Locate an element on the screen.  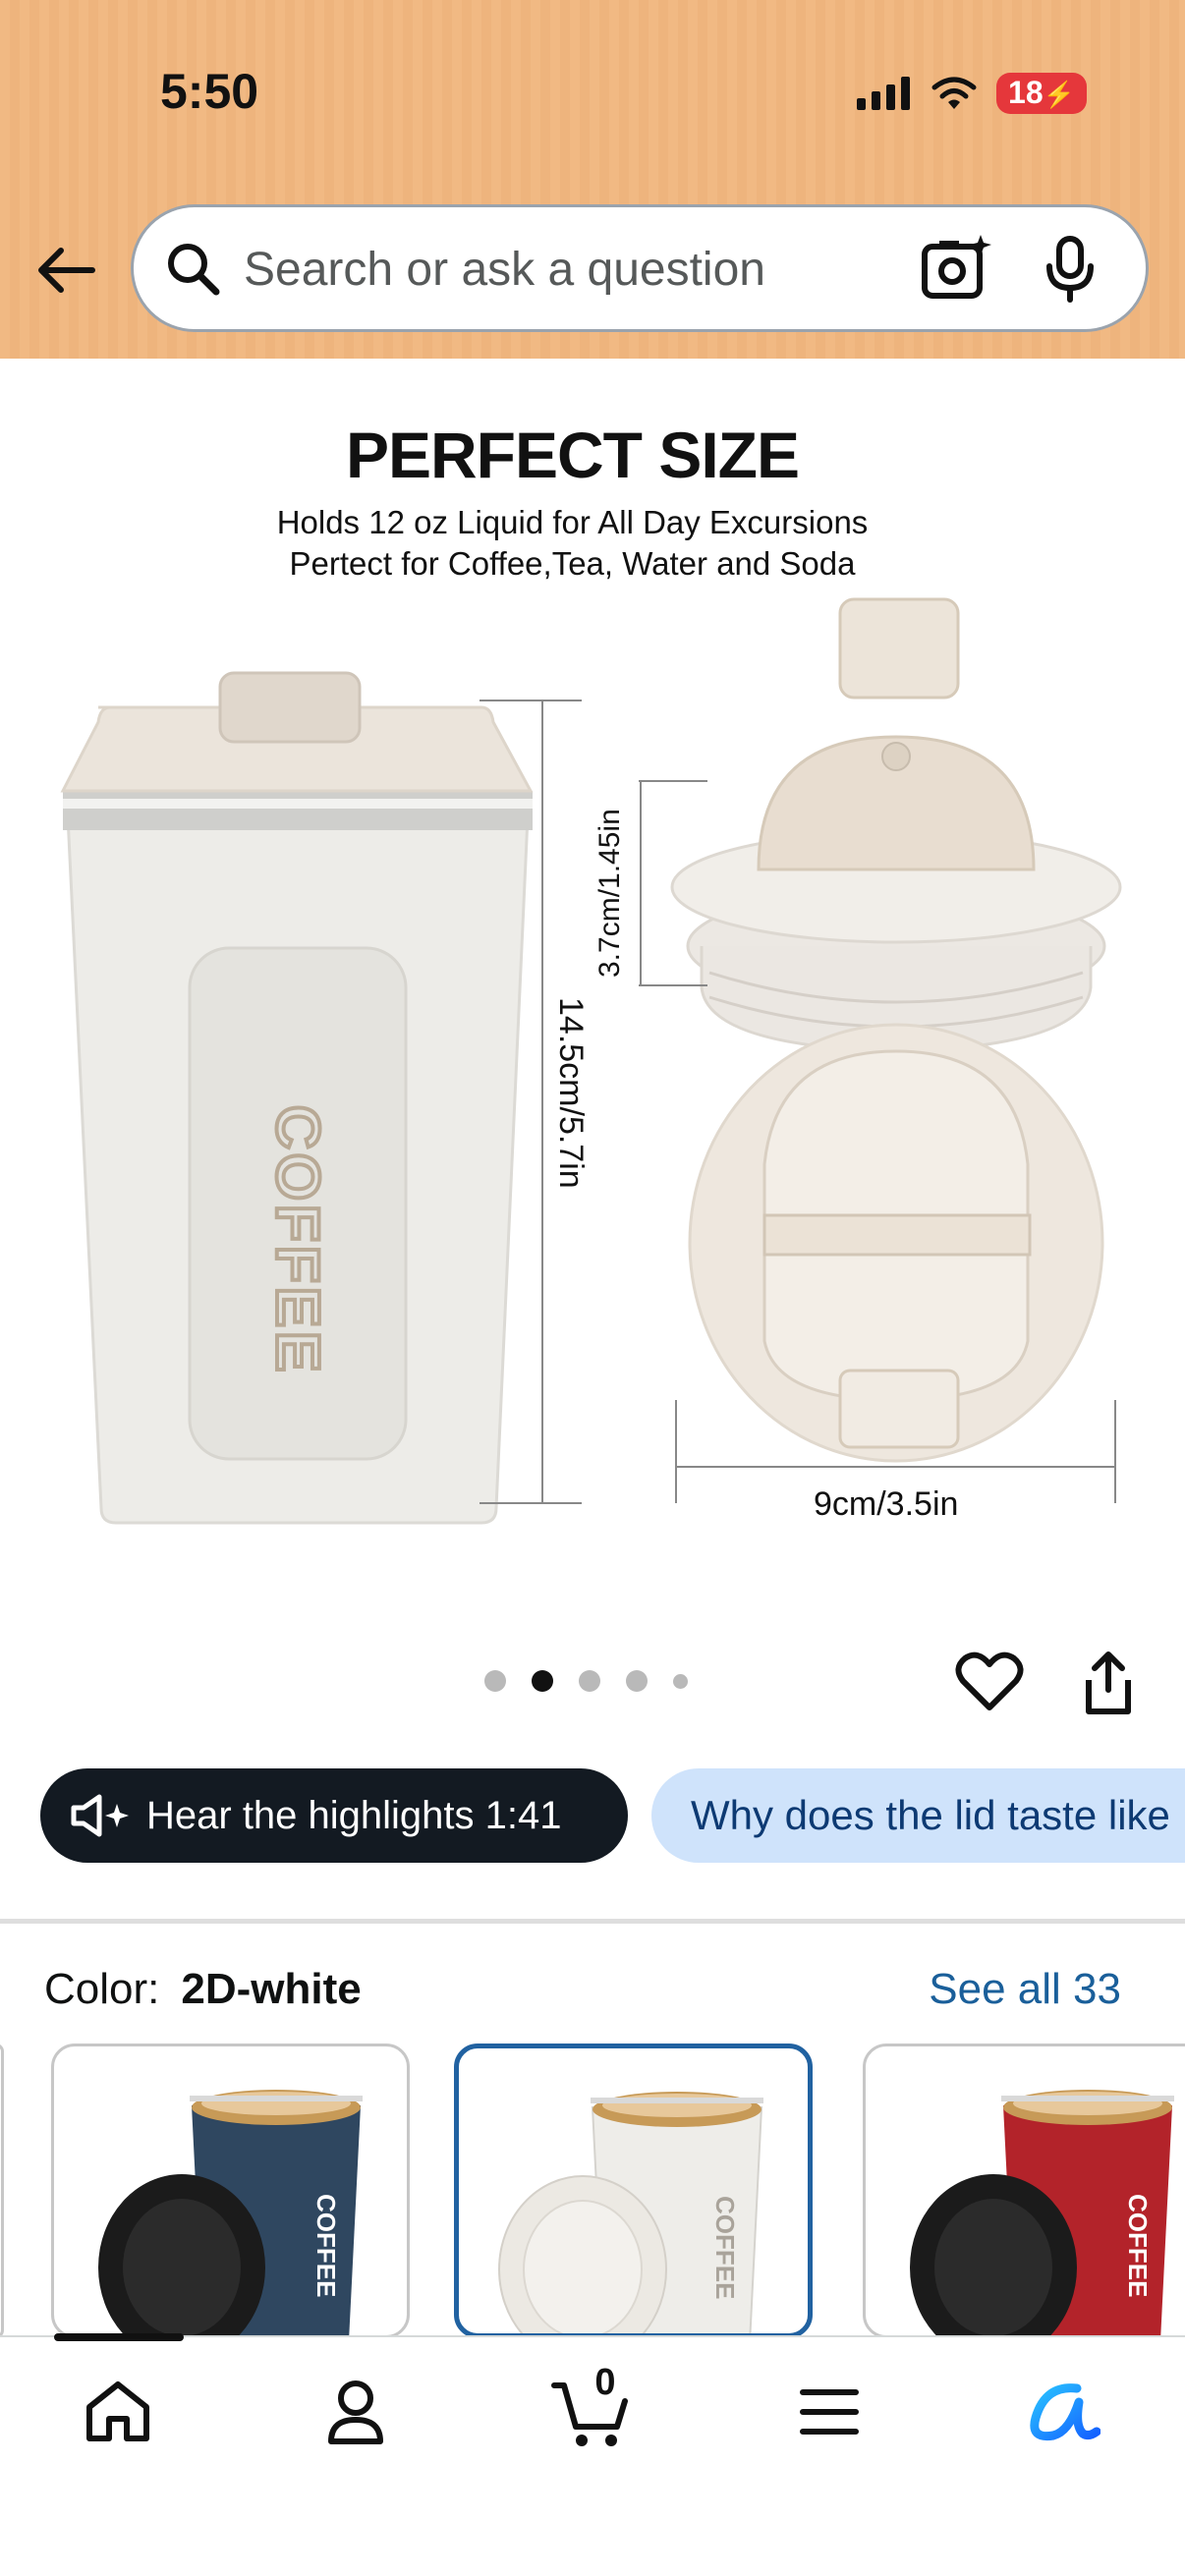
section-divider is located at coordinates (592, 1921).